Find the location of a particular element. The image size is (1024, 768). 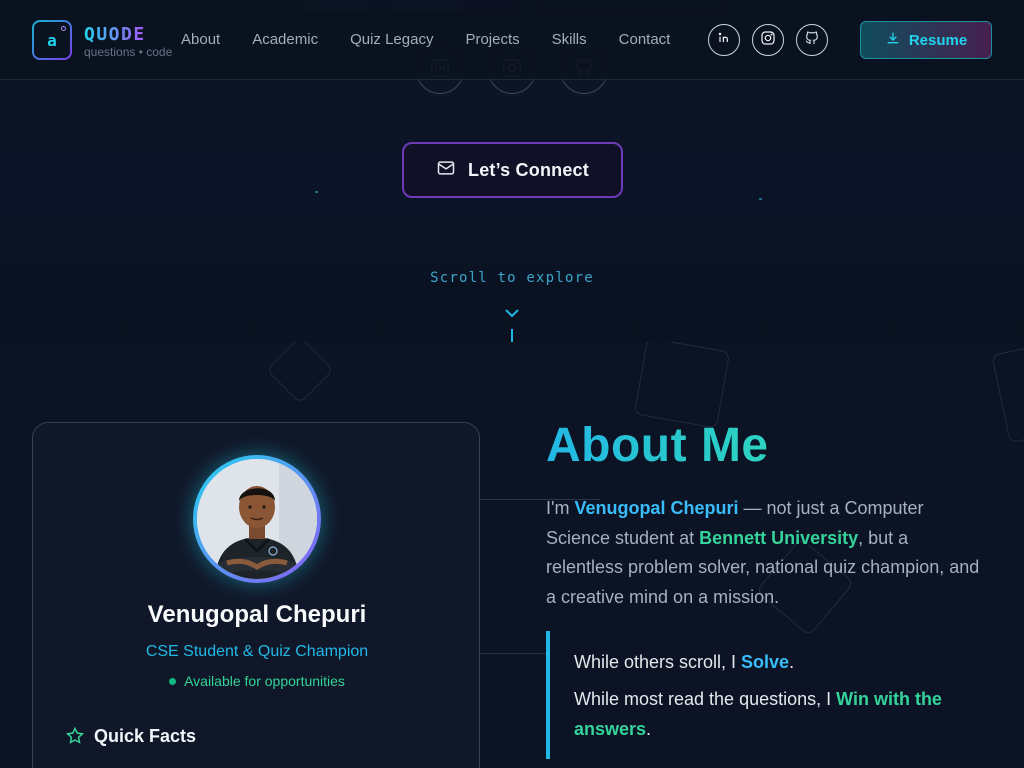

lets-connect-label: Let’s Connect is located at coordinates (528, 169).